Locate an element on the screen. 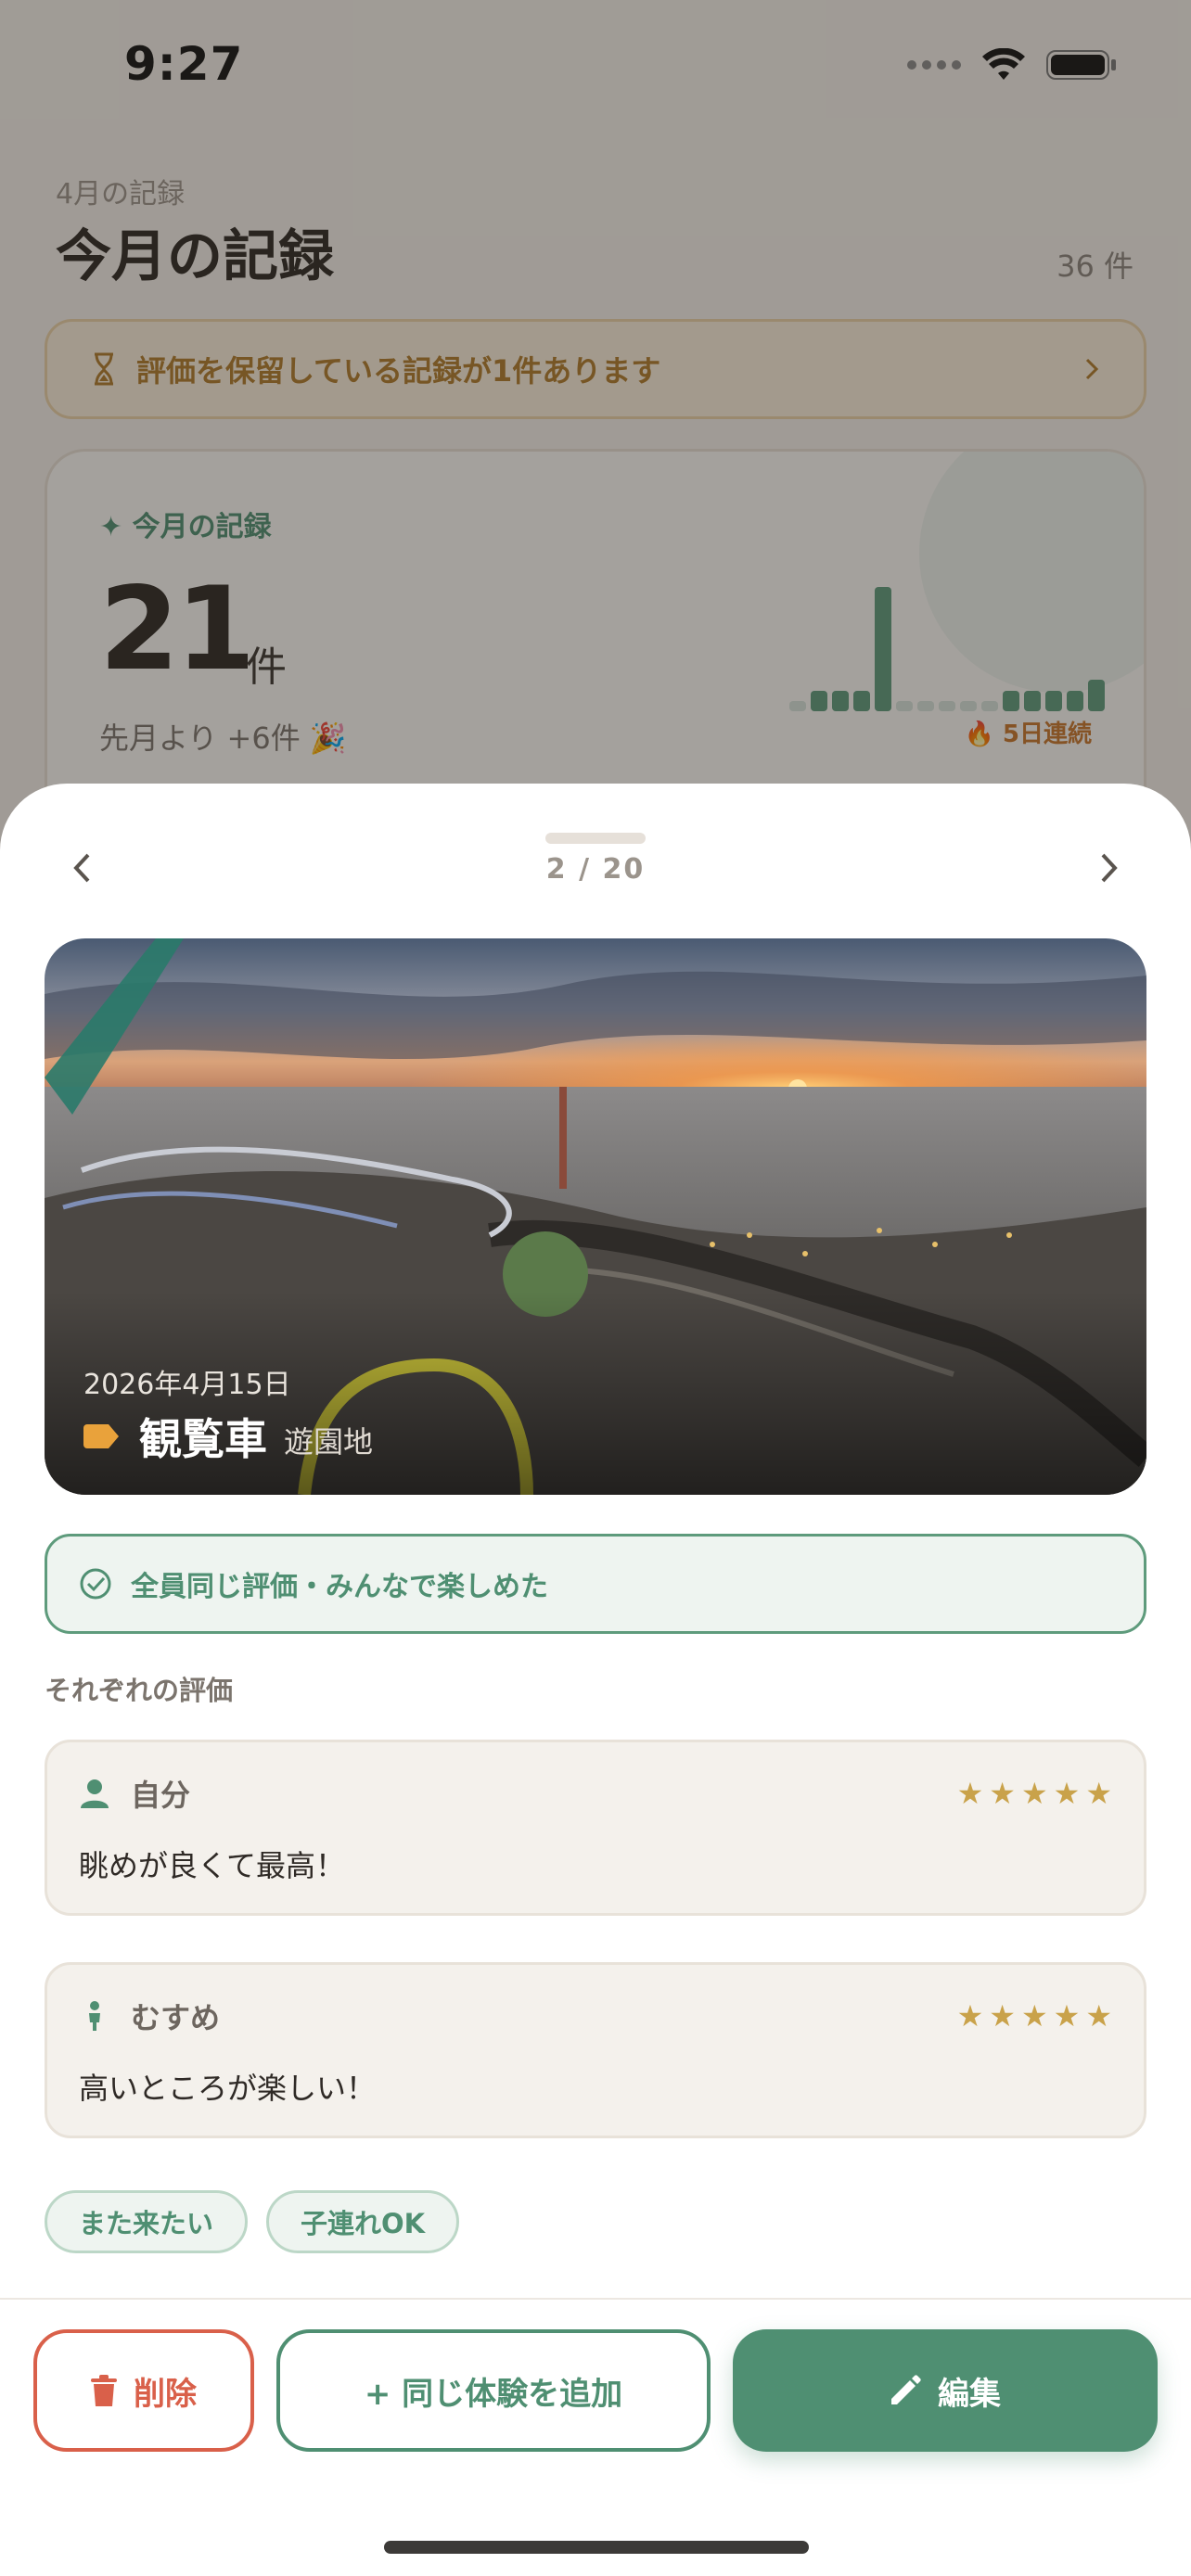 This screenshot has height=2576, width=1191. edit-button: 編集 is located at coordinates (945, 2391).